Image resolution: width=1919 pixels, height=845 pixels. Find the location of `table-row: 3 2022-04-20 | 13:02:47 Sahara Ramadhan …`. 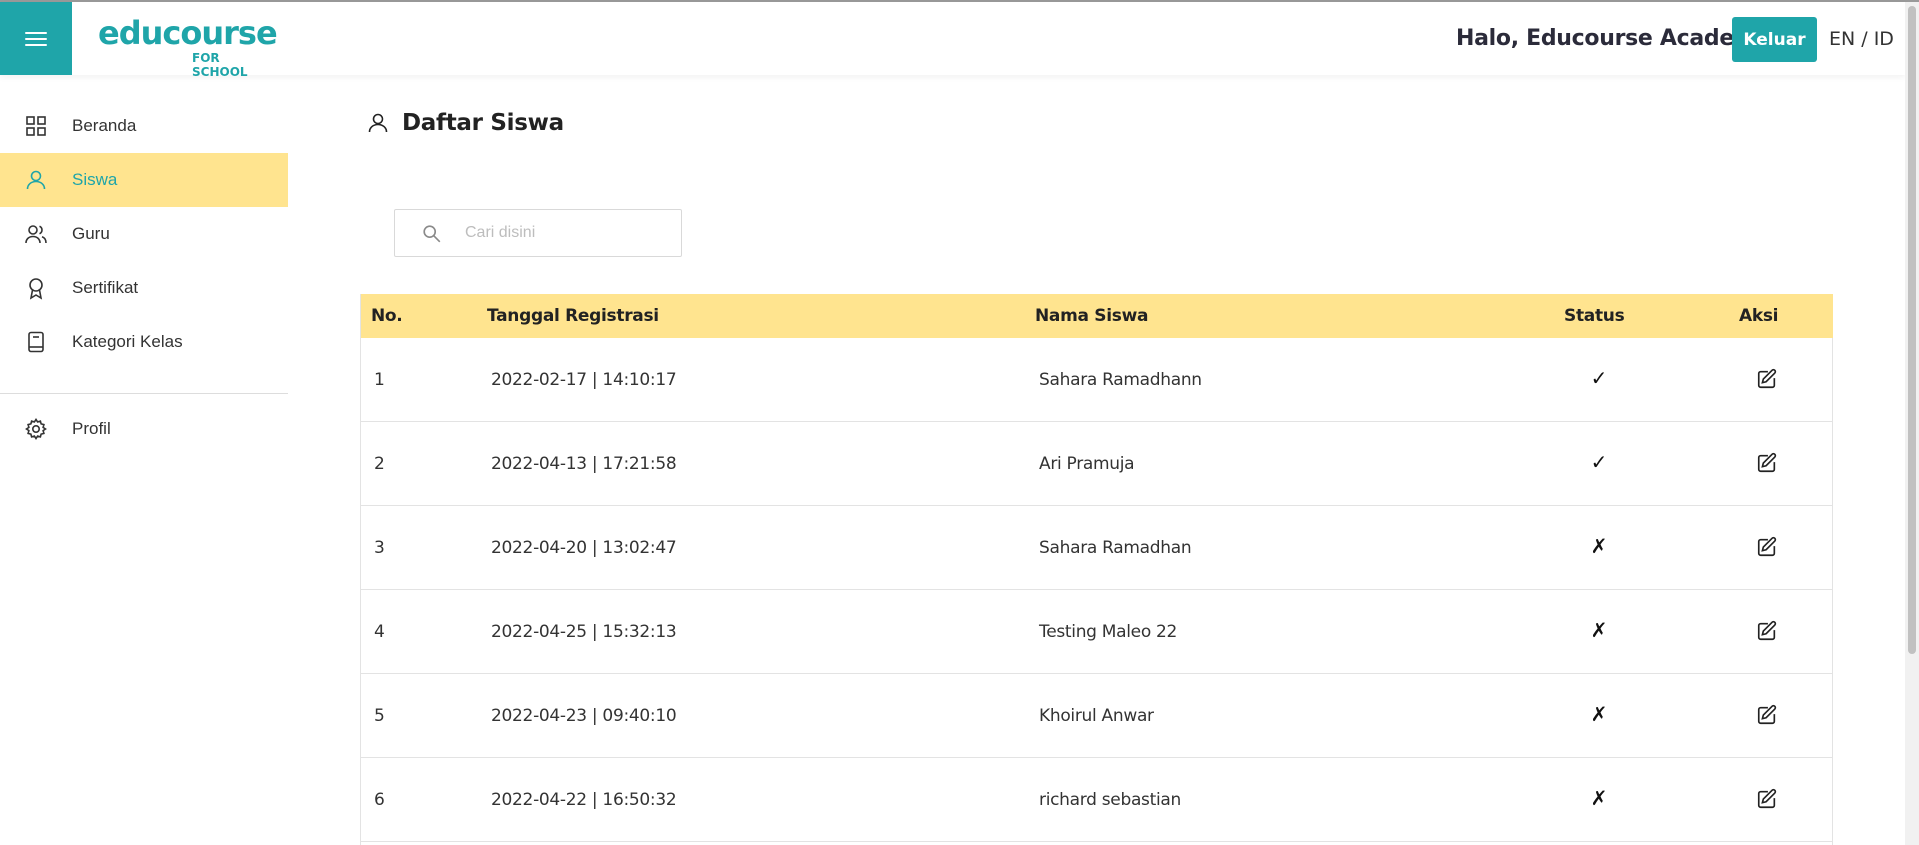

table-row: 3 2022-04-20 | 13:02:47 Sahara Ramadhan … is located at coordinates (1097, 548).